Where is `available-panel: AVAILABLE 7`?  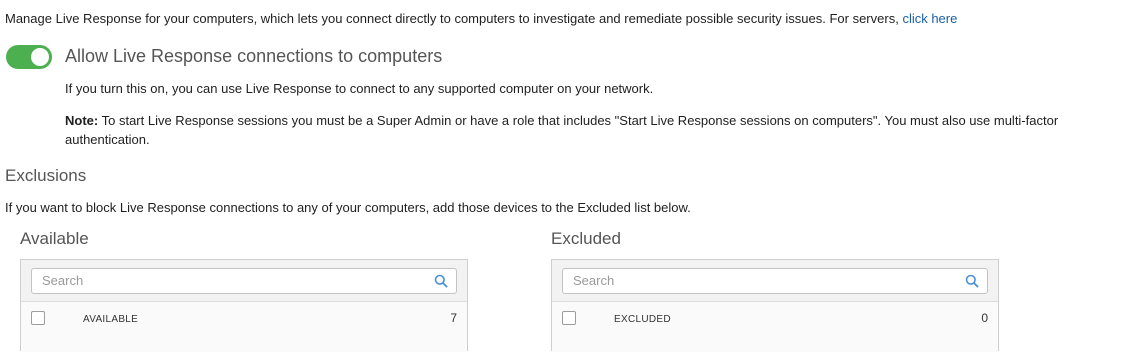
available-panel: AVAILABLE 7 is located at coordinates (244, 305).